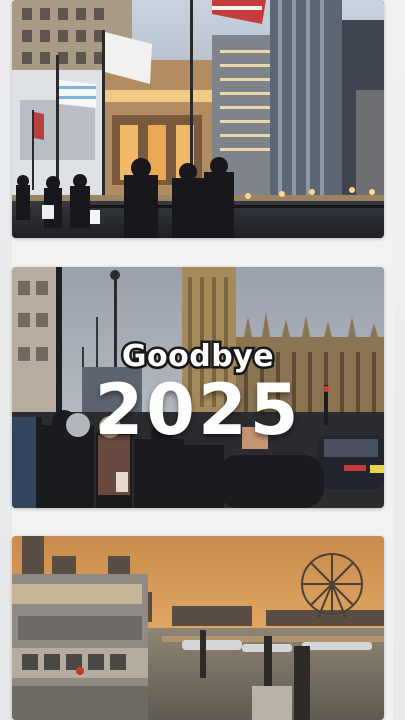  Describe the element at coordinates (6, 360) in the screenshot. I see `left-edge-strip` at that location.